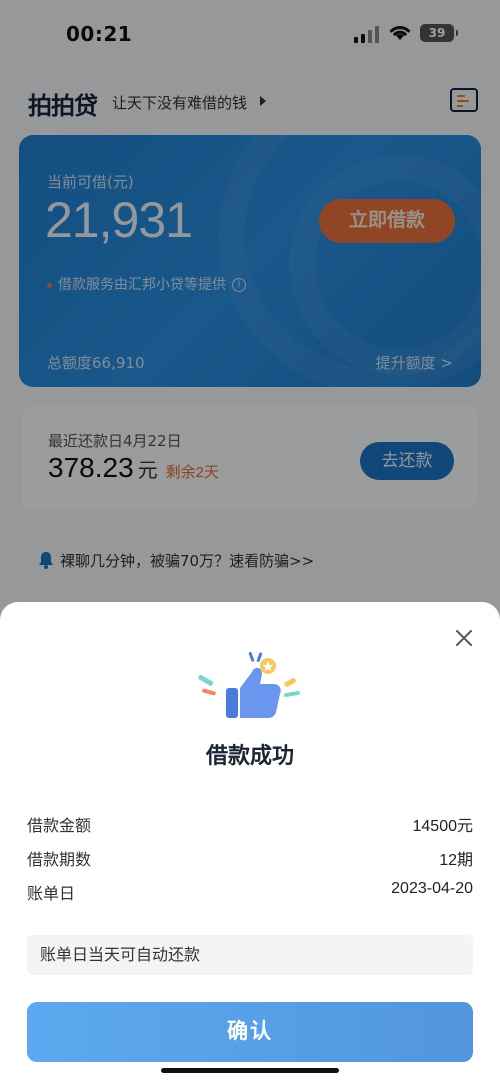 This screenshot has width=500, height=1084. What do you see at coordinates (456, 860) in the screenshot?
I see `loan-term-value: 12期` at bounding box center [456, 860].